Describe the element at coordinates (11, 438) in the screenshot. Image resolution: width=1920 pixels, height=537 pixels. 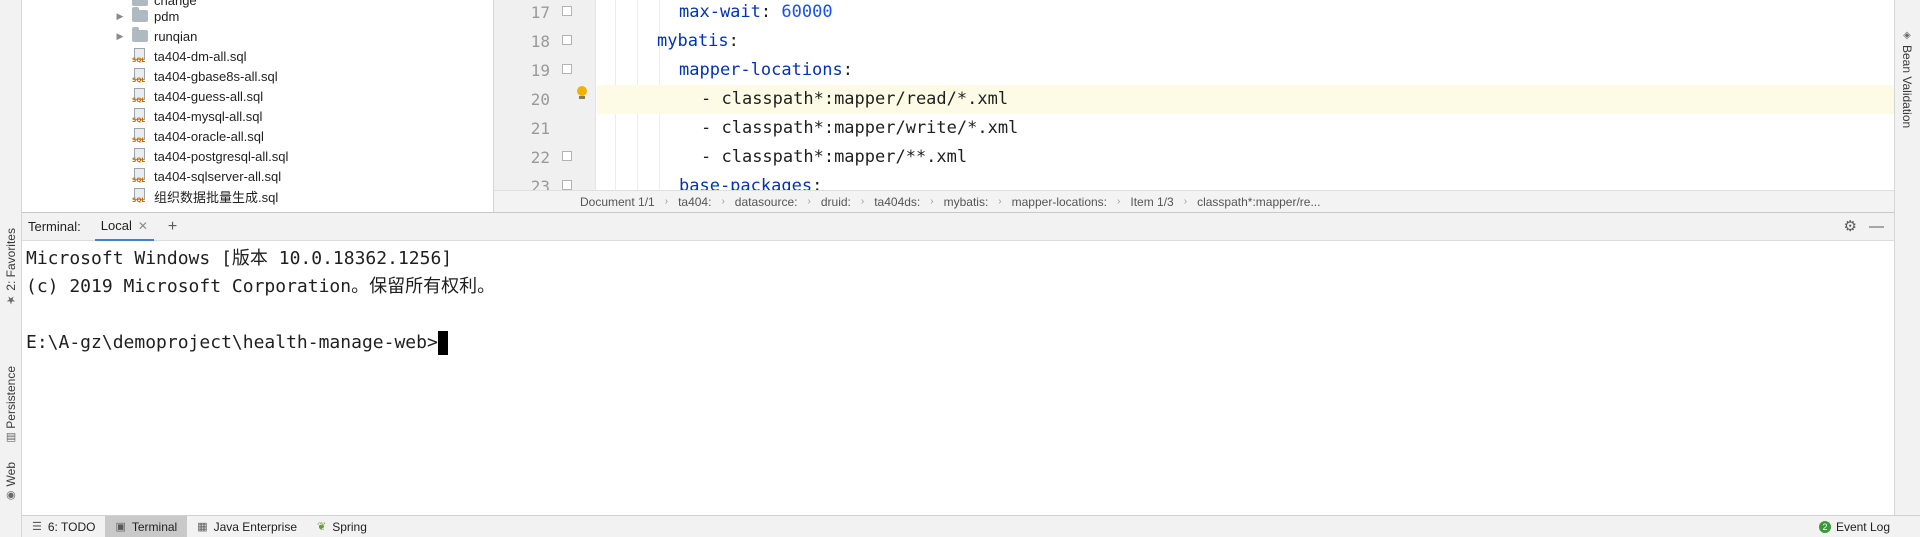
I see `persistence-icon: ▤` at that location.